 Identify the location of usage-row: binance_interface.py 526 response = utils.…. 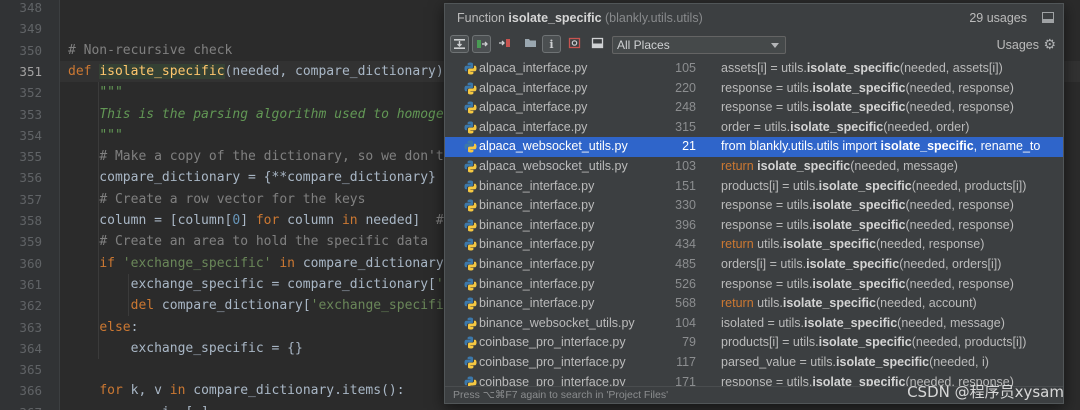
(754, 285).